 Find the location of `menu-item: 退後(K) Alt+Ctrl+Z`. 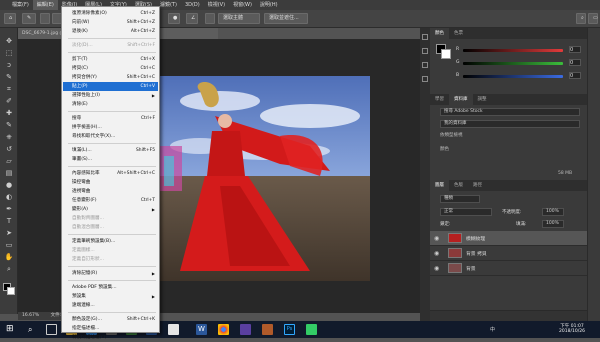

menu-item: 退後(K) Alt+Ctrl+Z is located at coordinates (110, 31).